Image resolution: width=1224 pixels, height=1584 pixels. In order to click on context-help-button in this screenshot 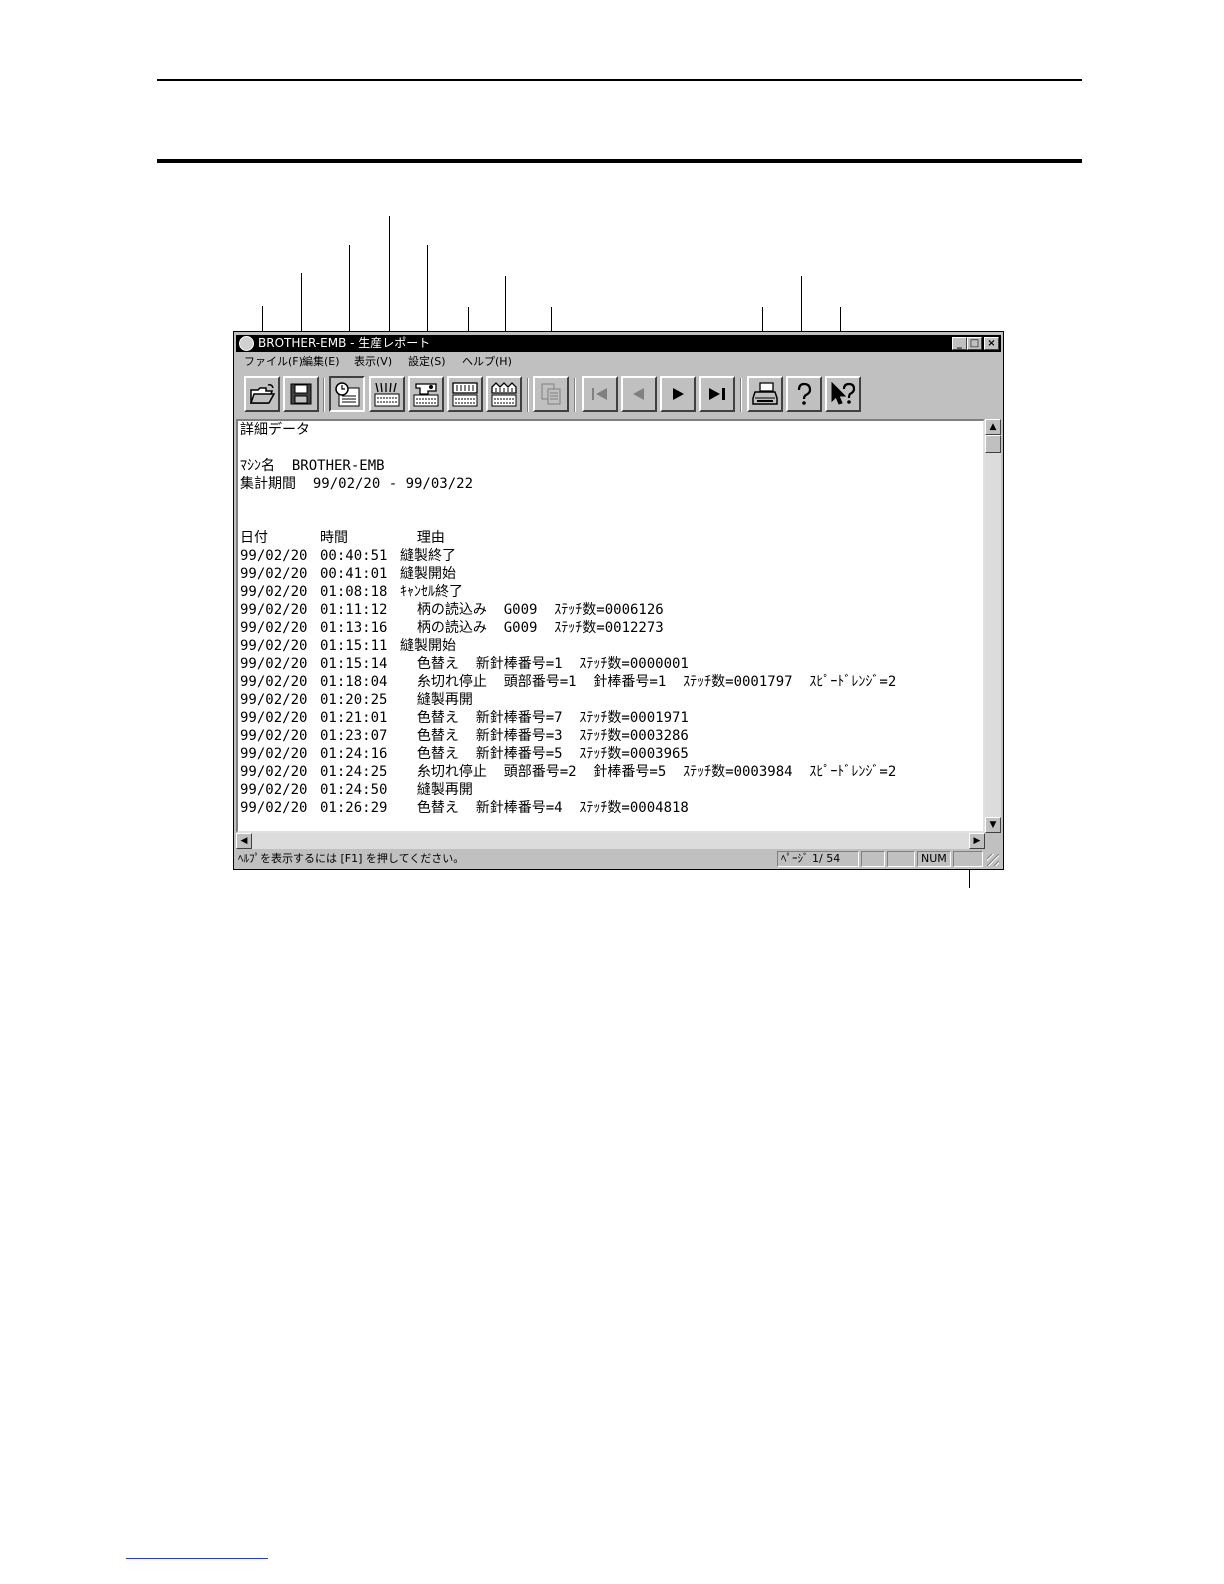, I will do `click(843, 394)`.